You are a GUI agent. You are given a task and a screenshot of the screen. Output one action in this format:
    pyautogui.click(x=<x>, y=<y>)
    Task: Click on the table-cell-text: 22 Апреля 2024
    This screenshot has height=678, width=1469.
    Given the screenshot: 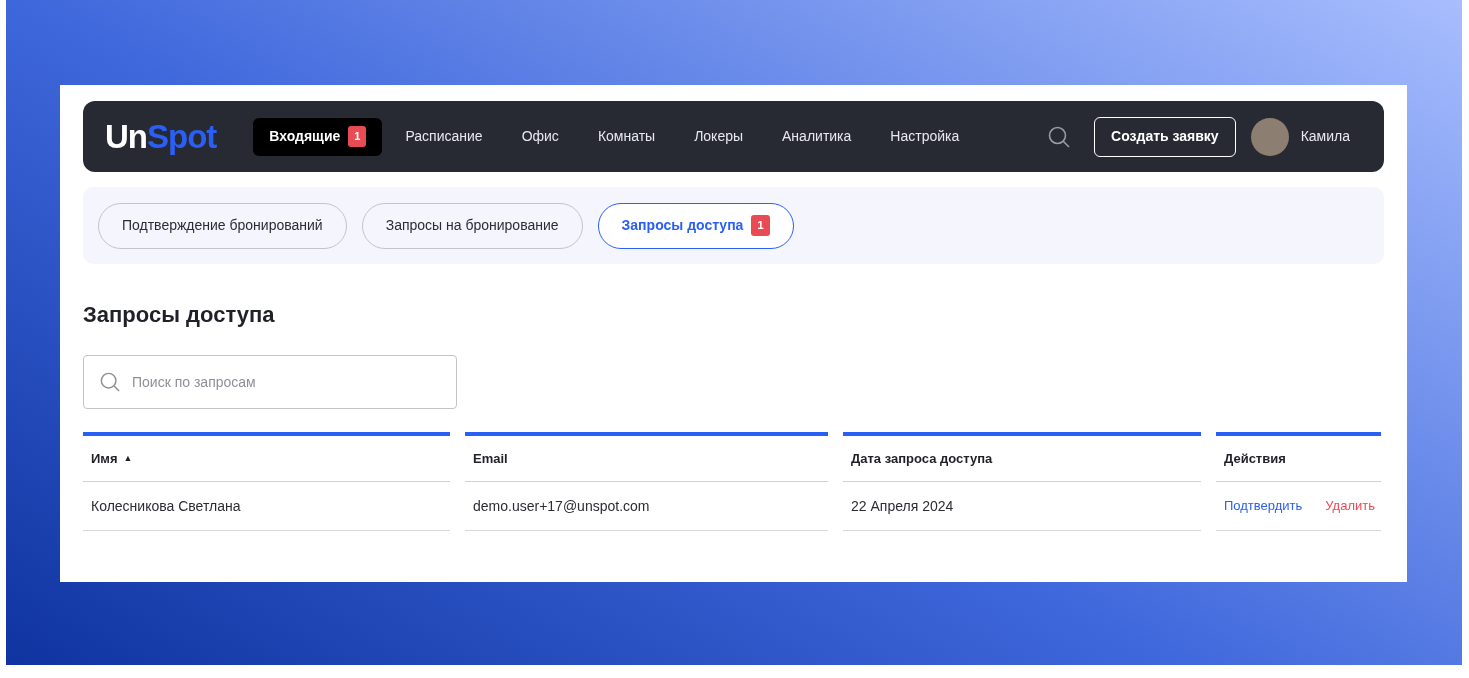 What is the action you would take?
    pyautogui.click(x=902, y=506)
    